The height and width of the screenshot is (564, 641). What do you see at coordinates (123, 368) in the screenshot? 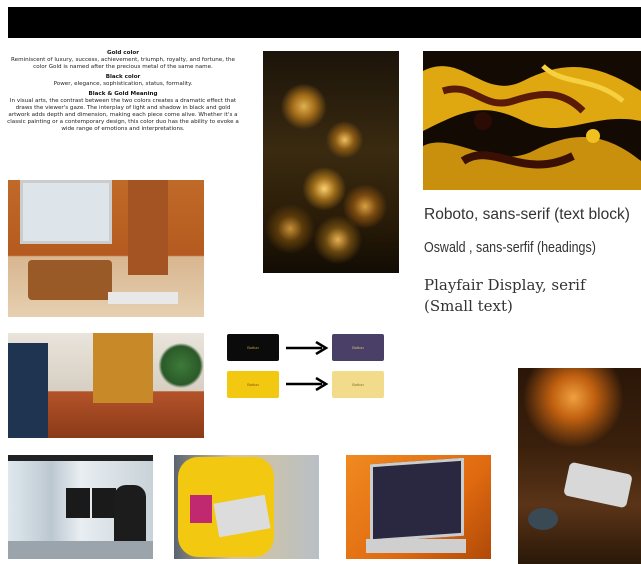
I see `apron-shape` at bounding box center [123, 368].